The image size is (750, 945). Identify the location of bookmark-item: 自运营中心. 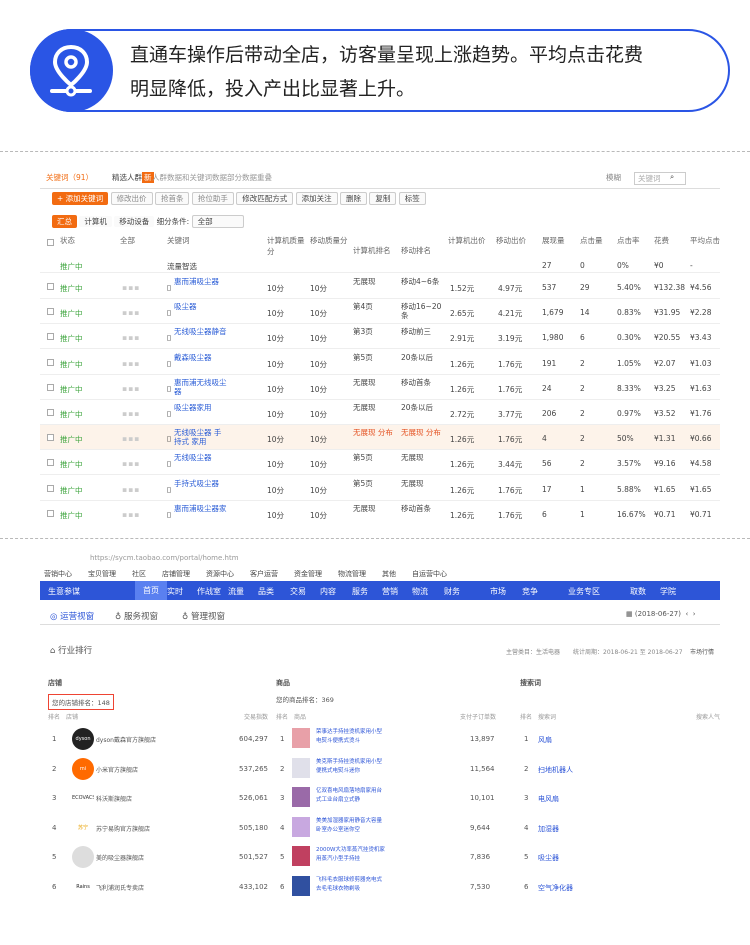
(429, 574).